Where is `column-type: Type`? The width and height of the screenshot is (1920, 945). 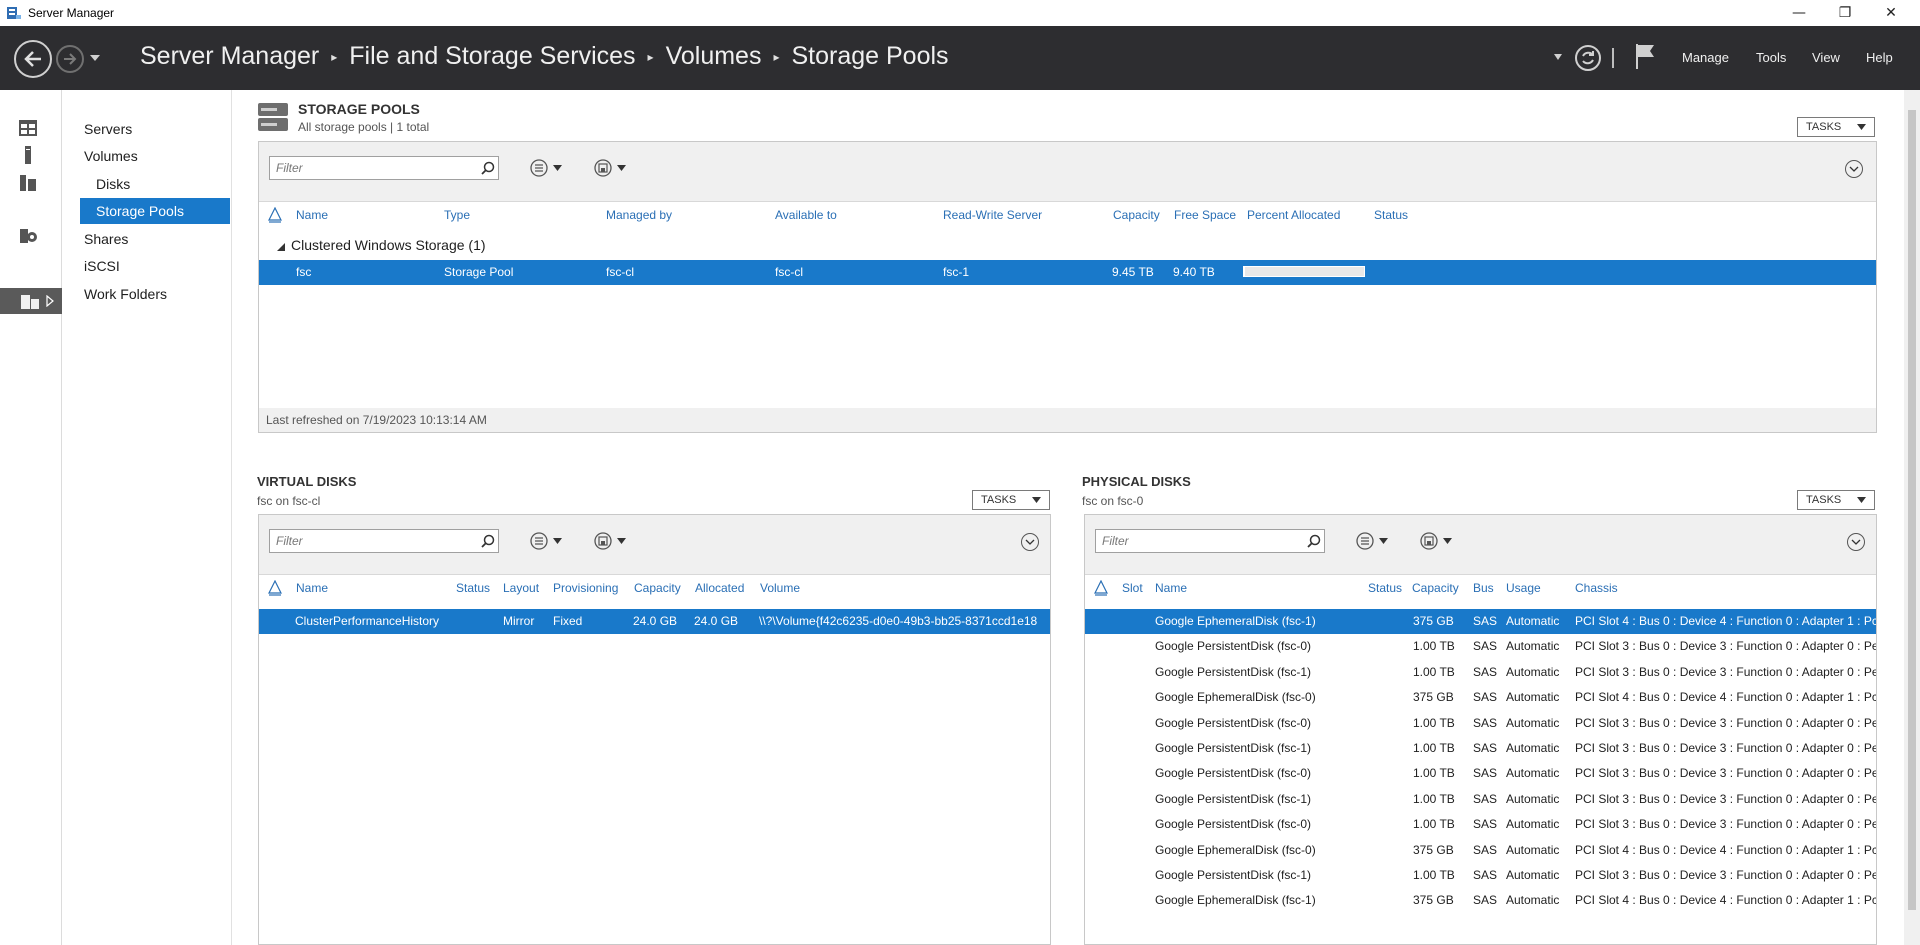 column-type: Type is located at coordinates (457, 215).